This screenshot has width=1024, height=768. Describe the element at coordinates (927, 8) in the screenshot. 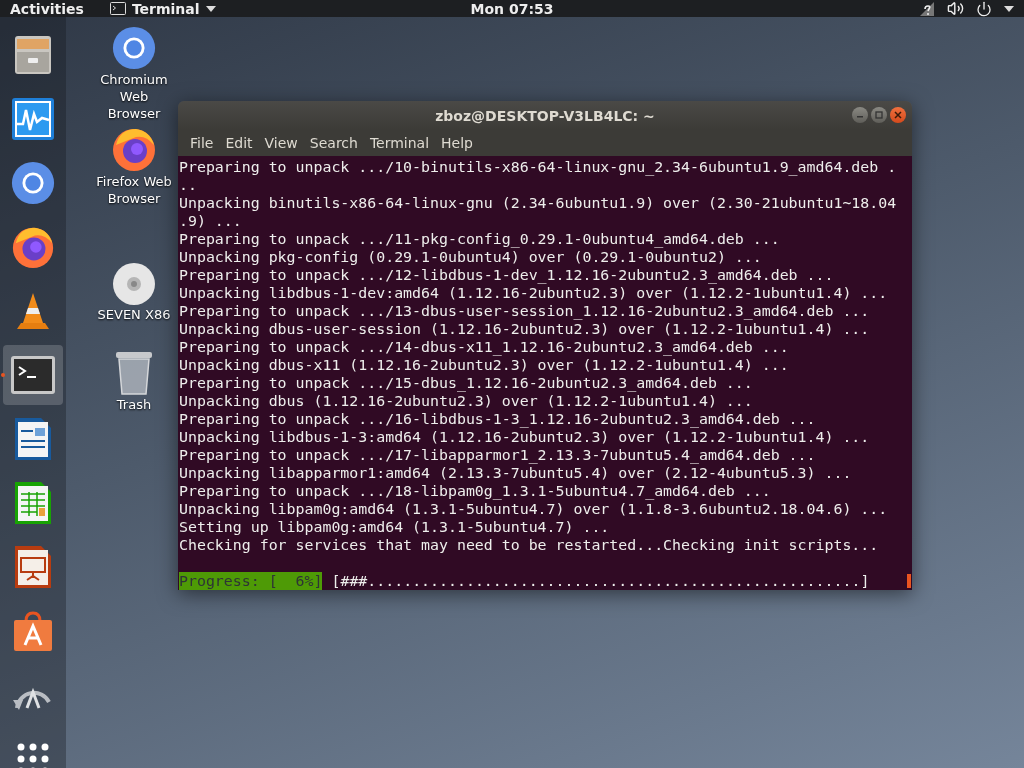

I see `network-icon` at that location.